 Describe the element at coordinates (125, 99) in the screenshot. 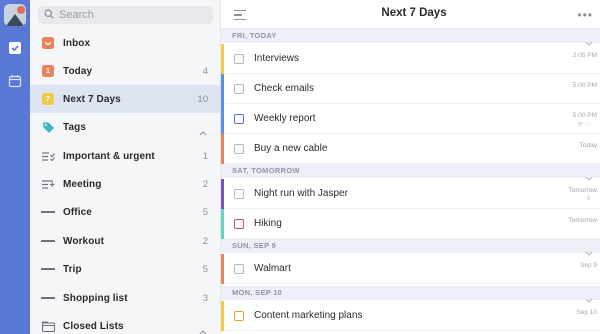

I see `sidebar-item-next-7-days: 7 Next 7 Days 10` at that location.